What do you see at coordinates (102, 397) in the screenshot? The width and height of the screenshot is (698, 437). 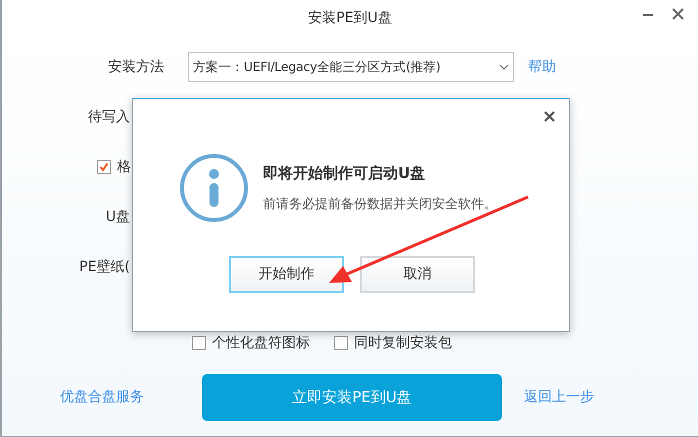 I see `merge-service-link: 优盘合盘服务` at bounding box center [102, 397].